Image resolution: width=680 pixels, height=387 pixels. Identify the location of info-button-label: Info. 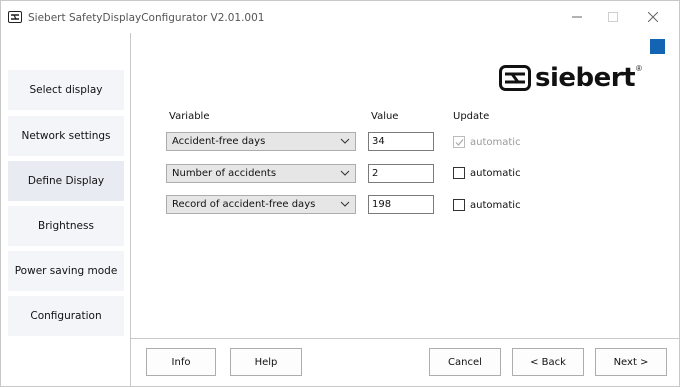
(181, 362).